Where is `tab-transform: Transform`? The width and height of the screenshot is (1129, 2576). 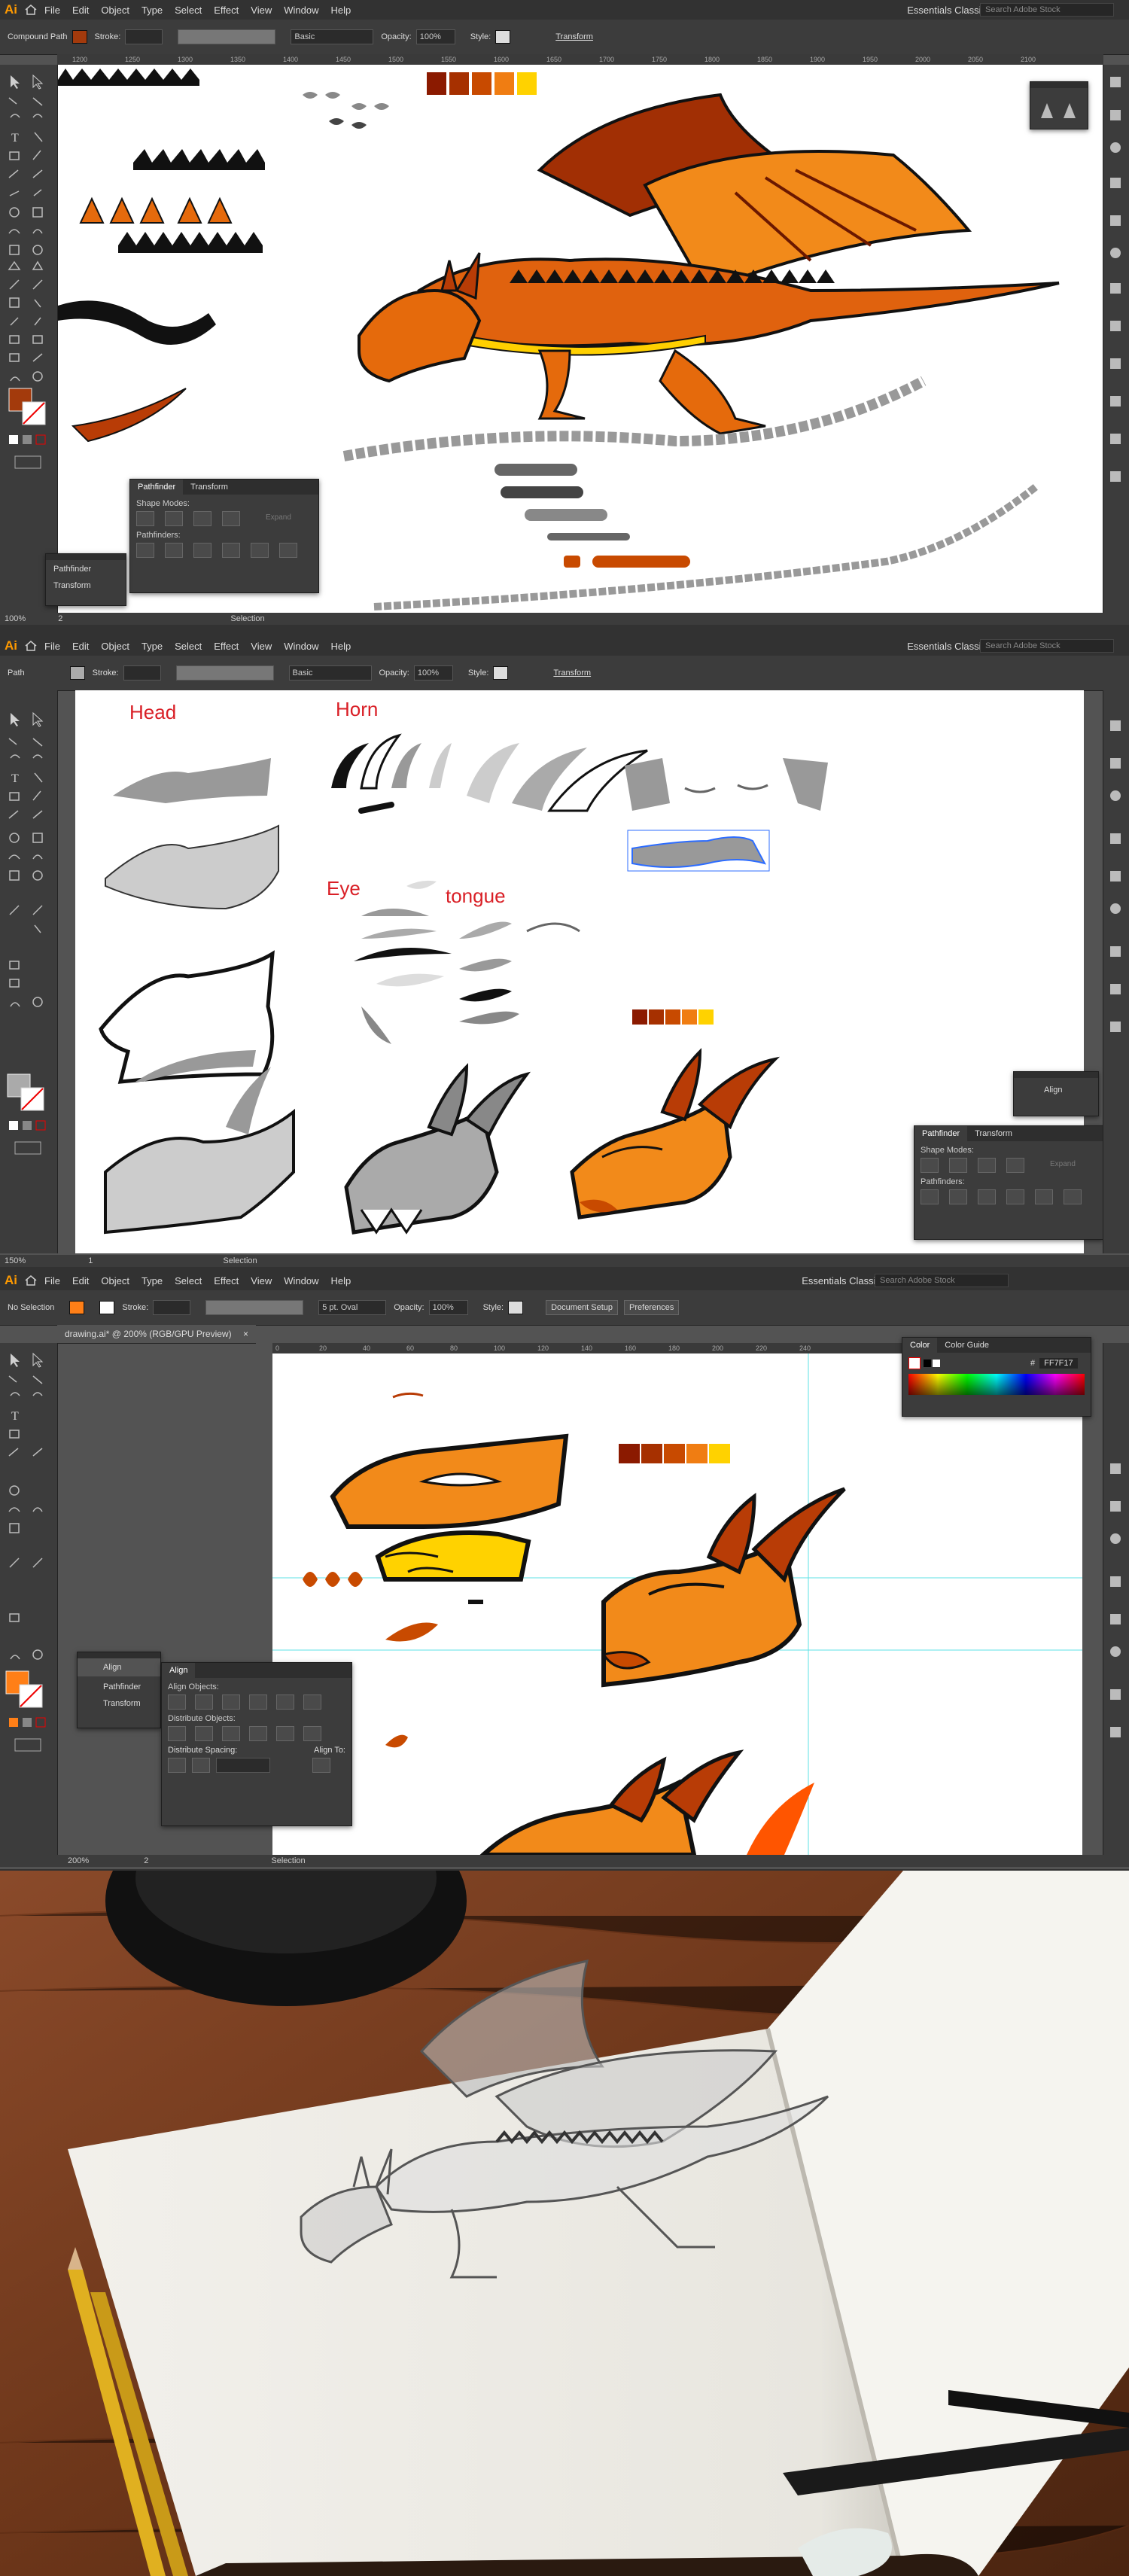 tab-transform: Transform is located at coordinates (994, 1133).